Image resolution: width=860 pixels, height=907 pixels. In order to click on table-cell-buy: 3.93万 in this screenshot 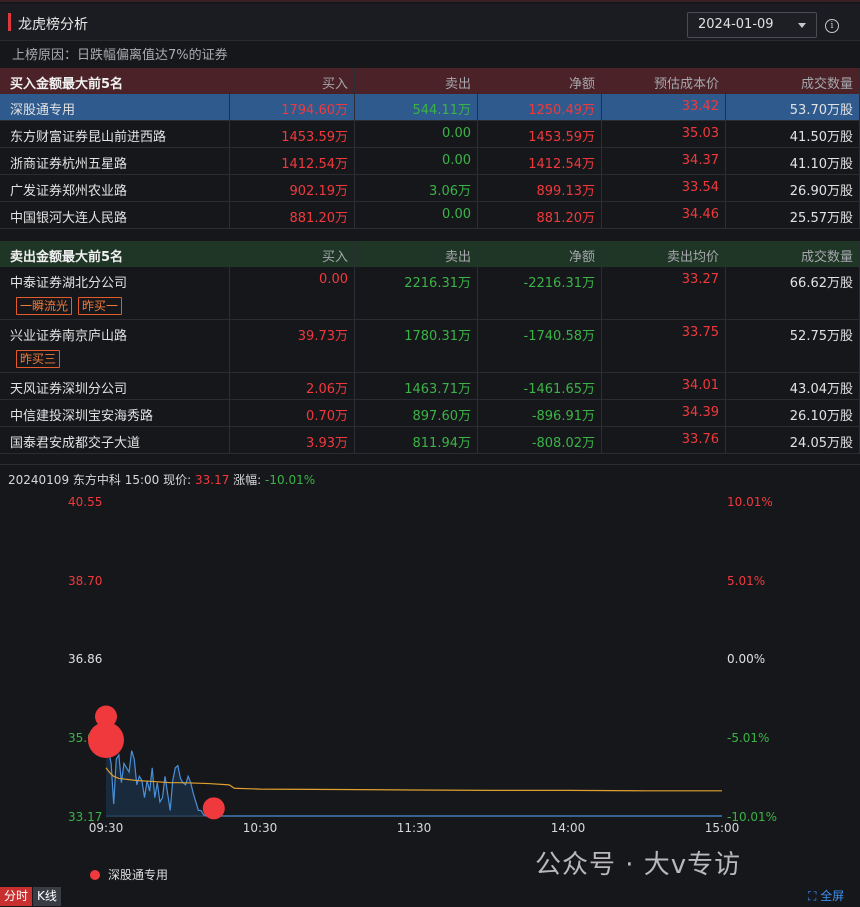, I will do `click(292, 440)`.